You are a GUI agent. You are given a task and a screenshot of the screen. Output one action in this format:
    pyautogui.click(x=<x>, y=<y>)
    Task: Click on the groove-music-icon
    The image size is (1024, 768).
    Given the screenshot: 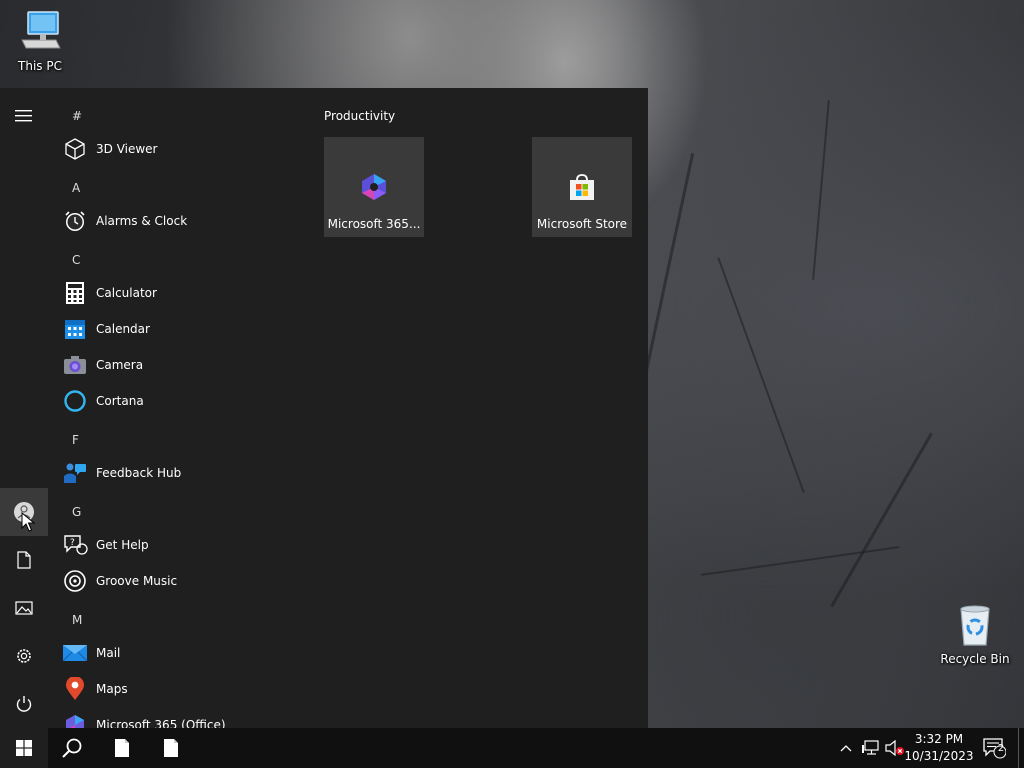 What is the action you would take?
    pyautogui.click(x=75, y=581)
    